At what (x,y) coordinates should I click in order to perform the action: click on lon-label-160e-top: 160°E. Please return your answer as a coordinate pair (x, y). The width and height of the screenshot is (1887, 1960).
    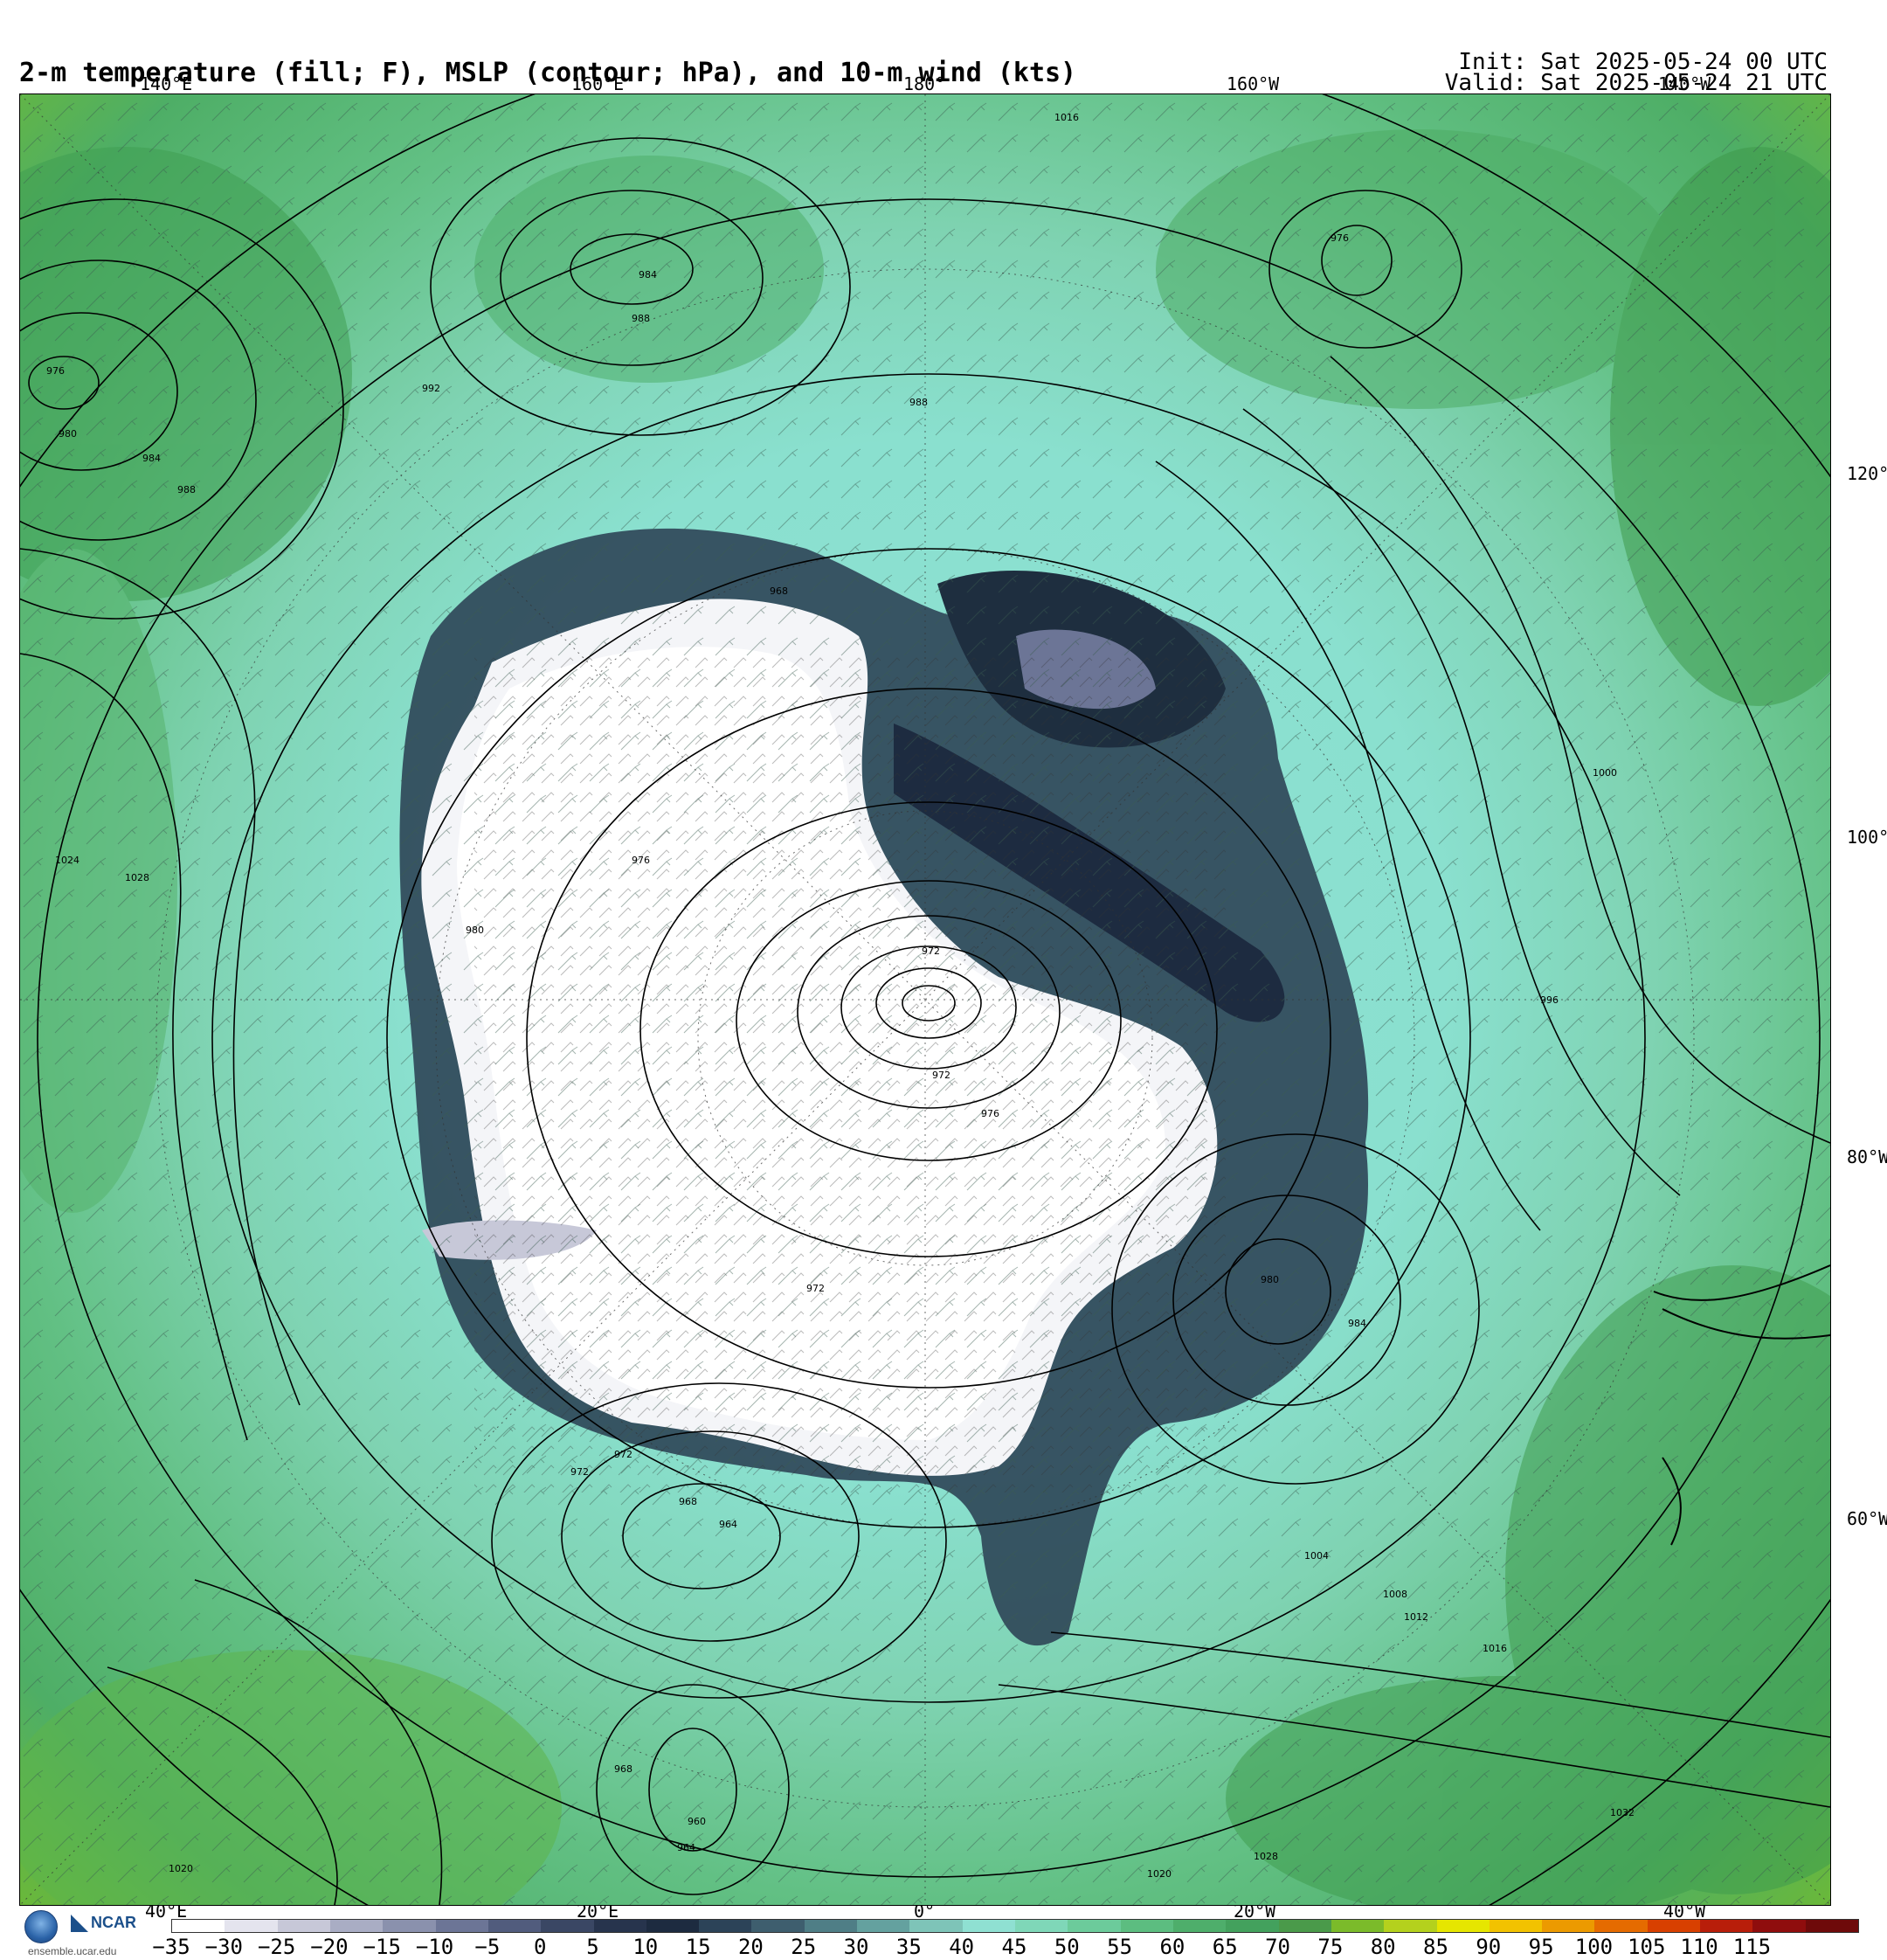
    Looking at the image, I should click on (598, 83).